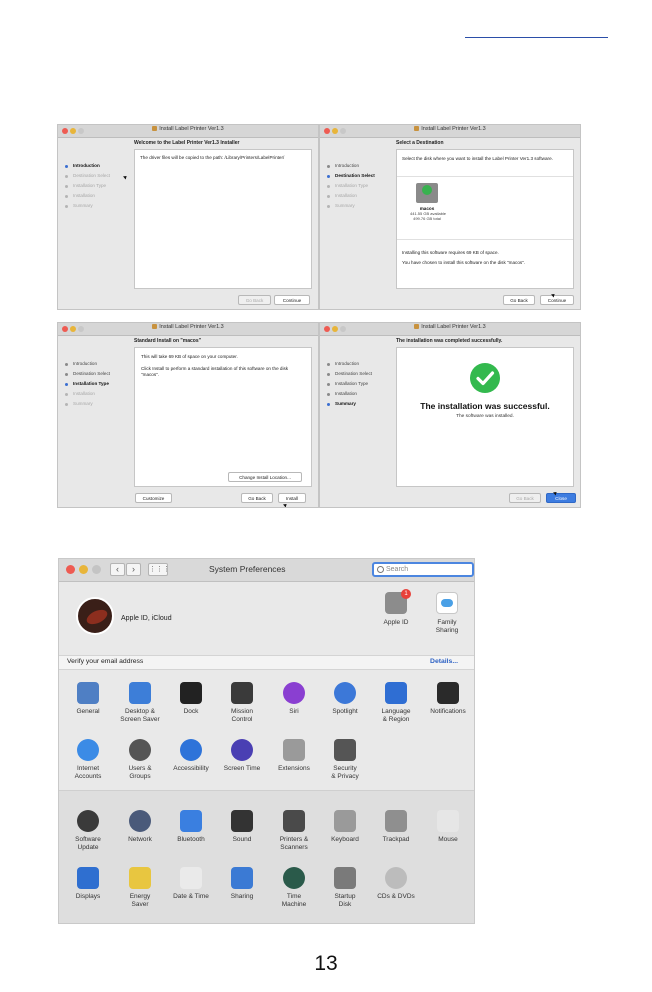 The image size is (652, 992). What do you see at coordinates (345, 759) in the screenshot?
I see `pane-security-privacy: Security & Privacy` at bounding box center [345, 759].